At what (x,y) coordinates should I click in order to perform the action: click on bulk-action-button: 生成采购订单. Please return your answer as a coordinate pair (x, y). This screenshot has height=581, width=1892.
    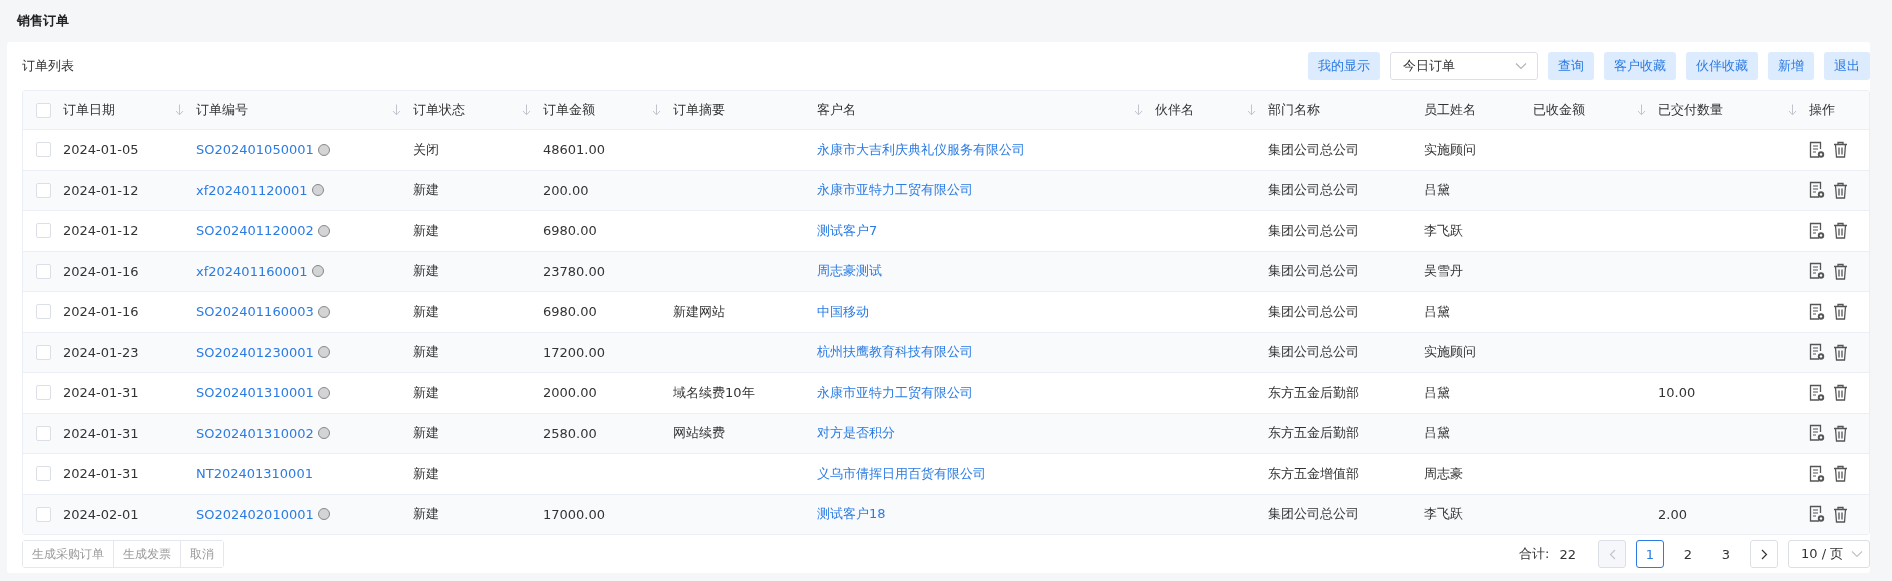
    Looking at the image, I should click on (68, 554).